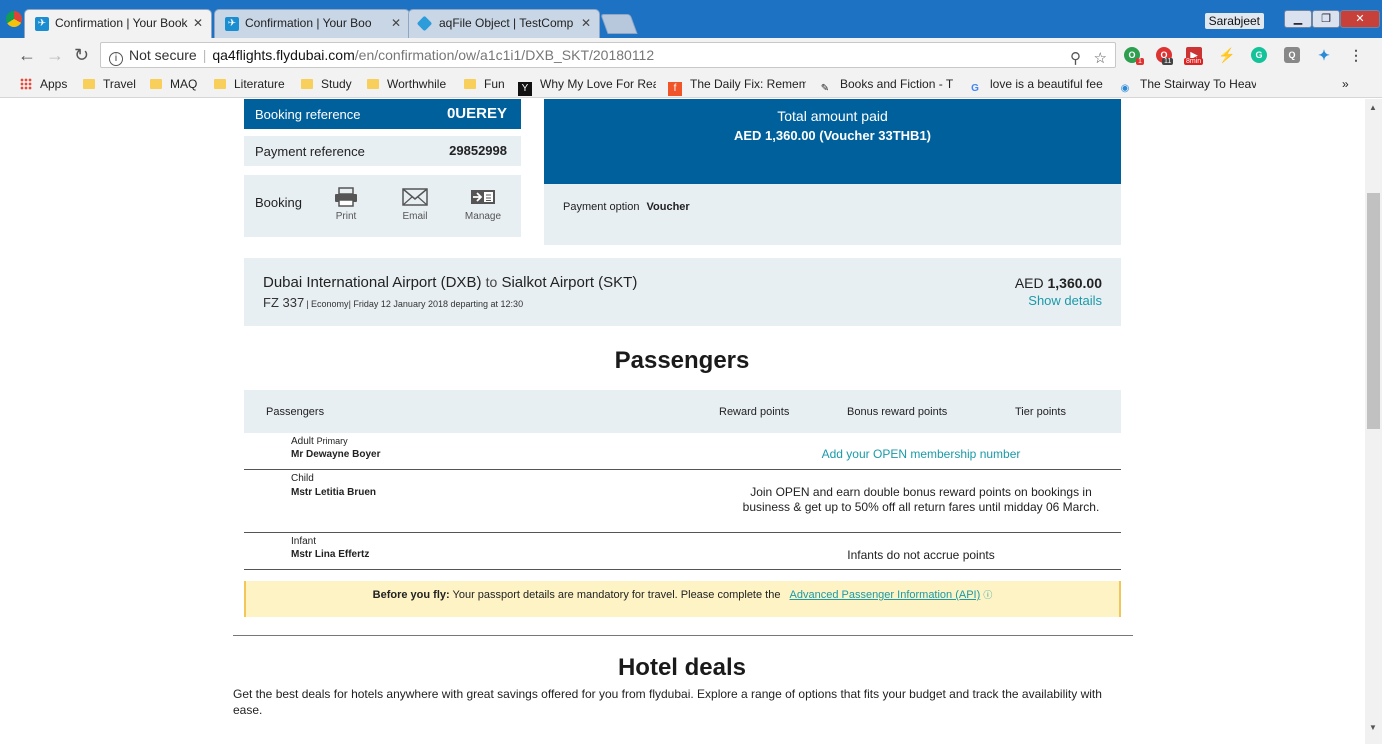 This screenshot has width=1382, height=744. I want to click on extension-gray-icon: Q, so click(1292, 55).